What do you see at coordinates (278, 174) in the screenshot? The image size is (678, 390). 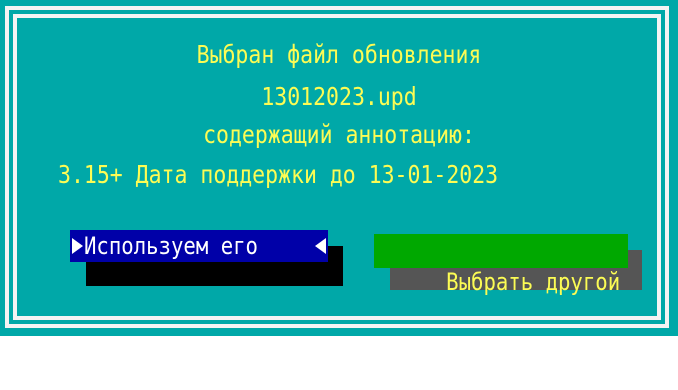 I see `message-line-annotation: 3.15+ Дата поддержки до 13-01-2023` at bounding box center [278, 174].